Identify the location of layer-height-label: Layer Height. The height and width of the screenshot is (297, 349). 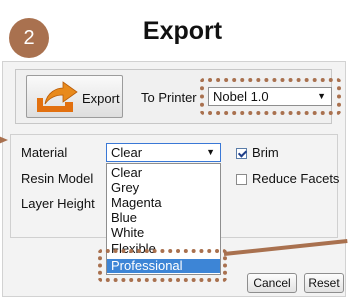
(58, 203).